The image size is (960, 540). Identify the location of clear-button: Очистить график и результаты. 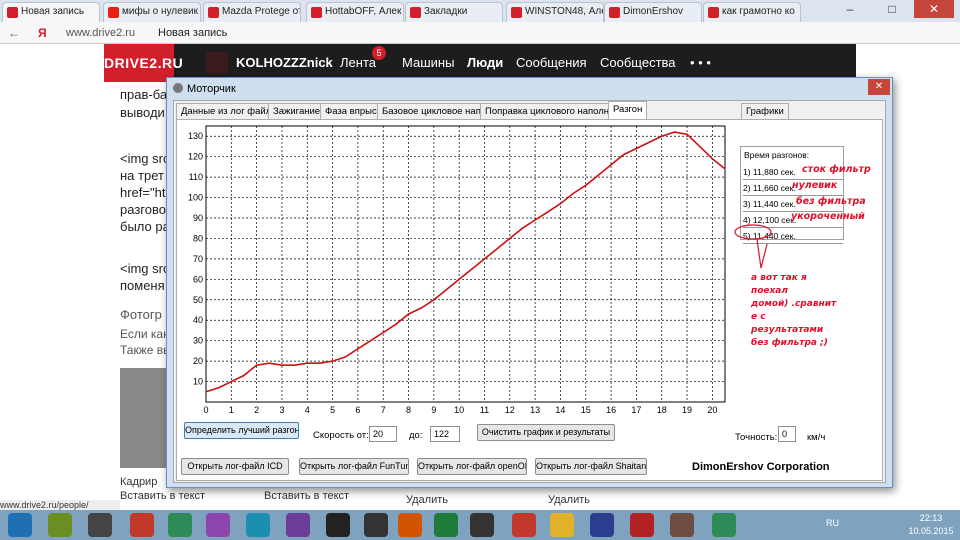
(546, 432).